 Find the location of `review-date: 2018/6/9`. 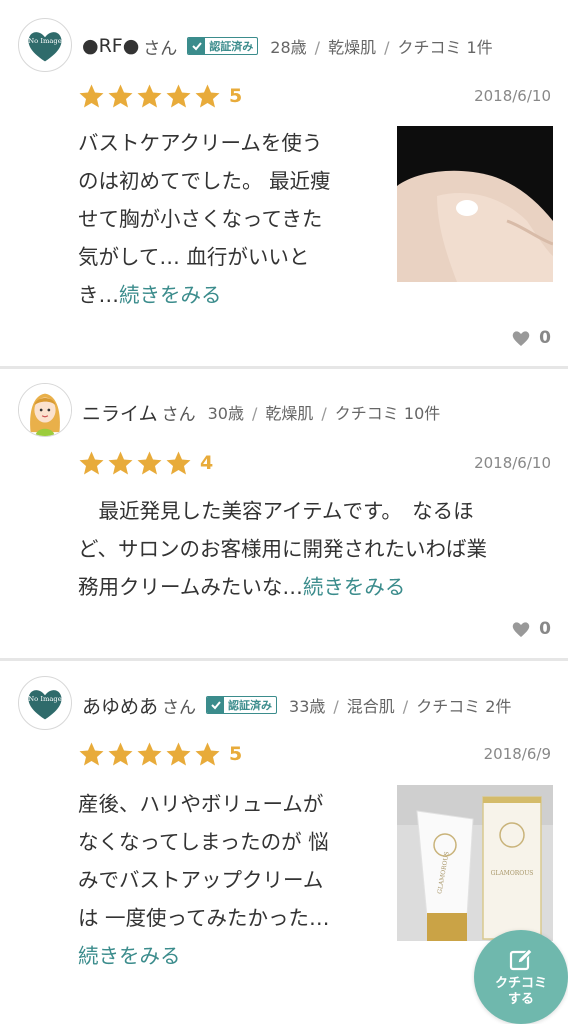

review-date: 2018/6/9 is located at coordinates (517, 754).